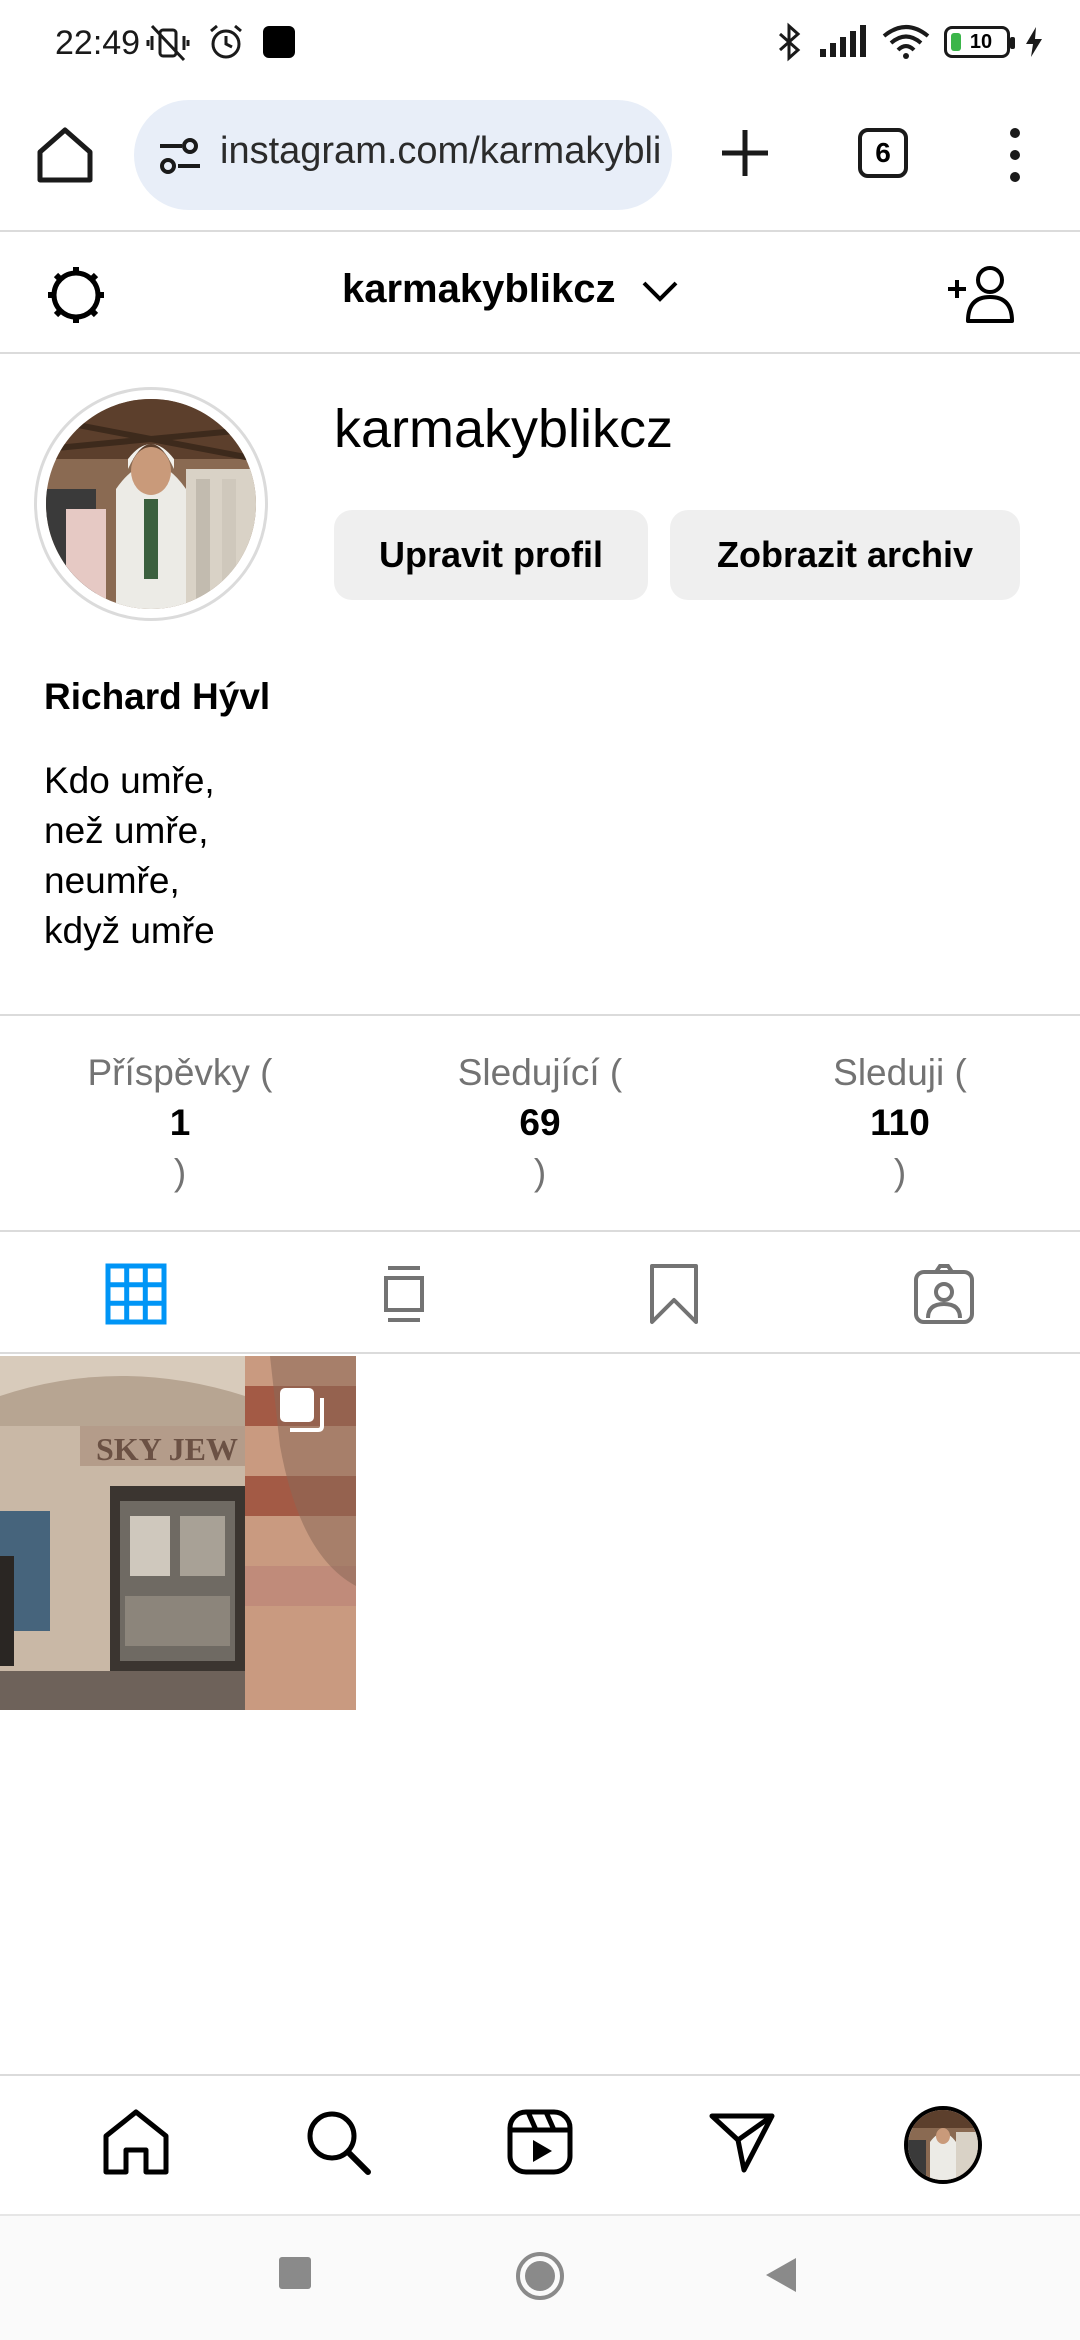 This screenshot has height=2340, width=1080. I want to click on alarm-icon, so click(226, 41).